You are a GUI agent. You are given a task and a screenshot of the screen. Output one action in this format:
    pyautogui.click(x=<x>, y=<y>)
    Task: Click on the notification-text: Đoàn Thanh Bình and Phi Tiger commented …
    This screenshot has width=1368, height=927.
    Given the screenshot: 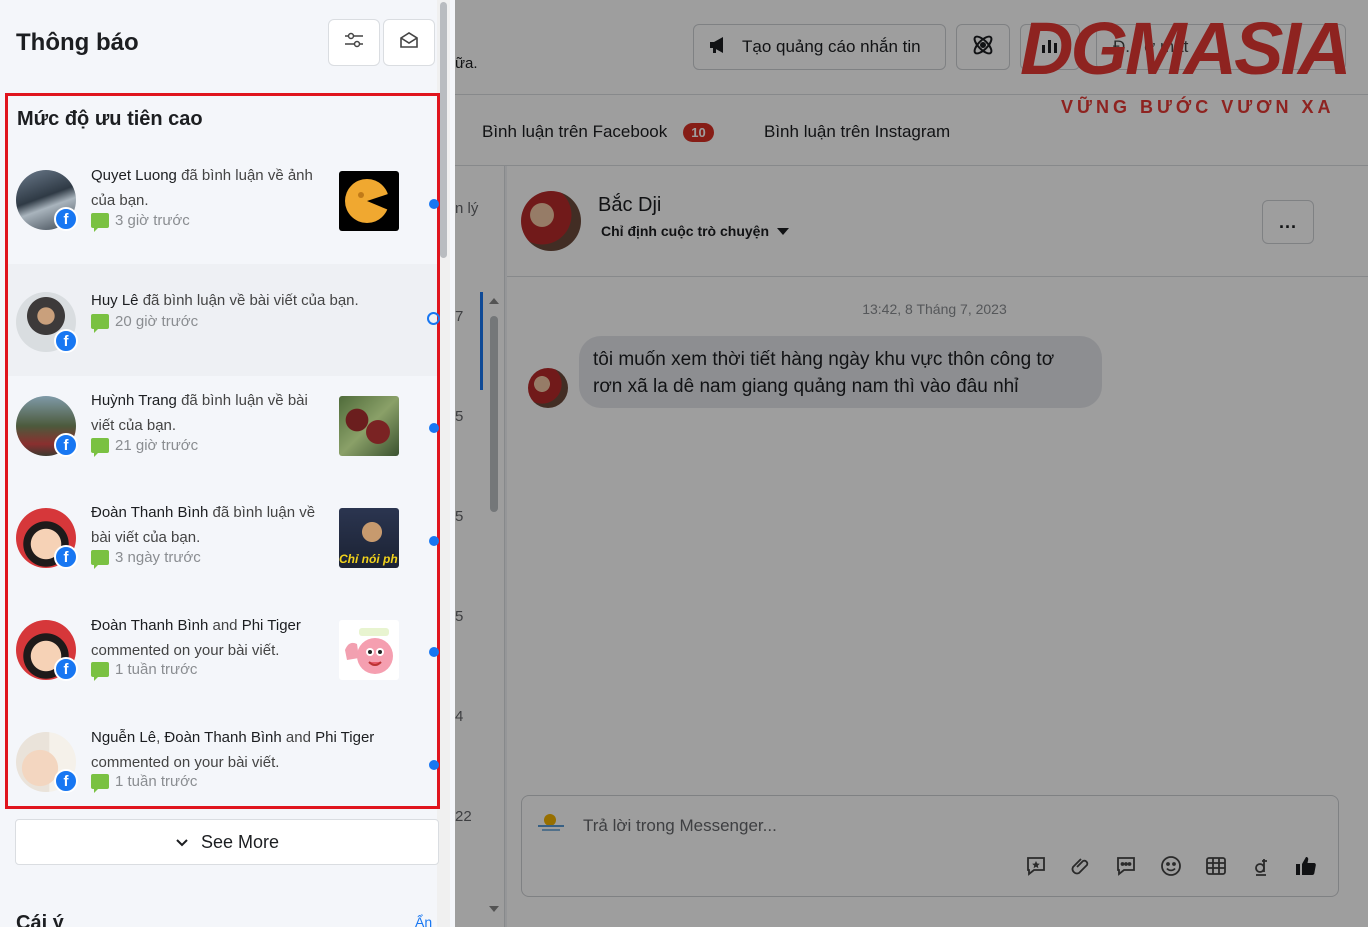 What is the action you would take?
    pyautogui.click(x=211, y=638)
    